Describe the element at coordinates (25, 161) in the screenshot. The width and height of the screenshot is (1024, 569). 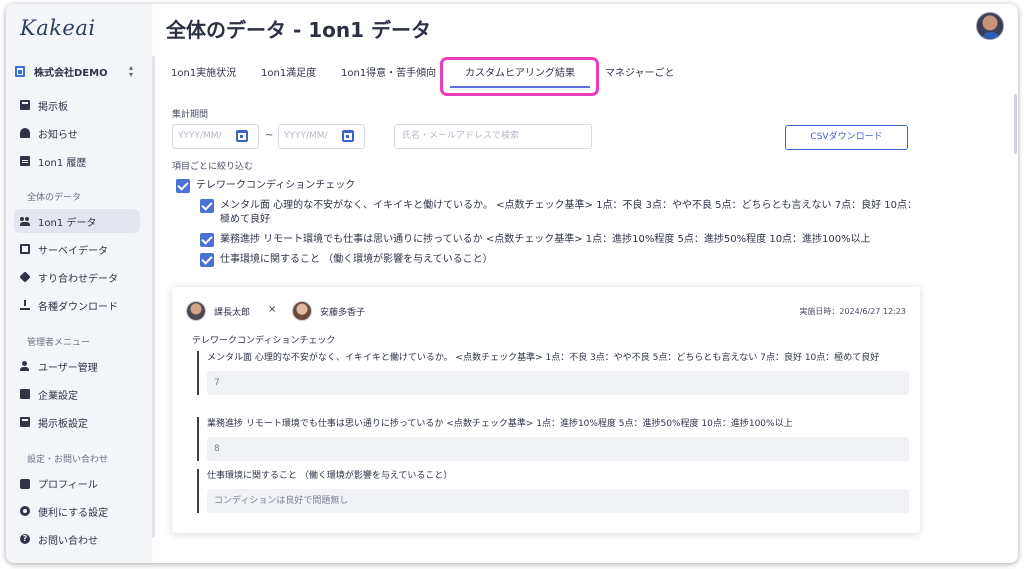
I see `history-icon` at that location.